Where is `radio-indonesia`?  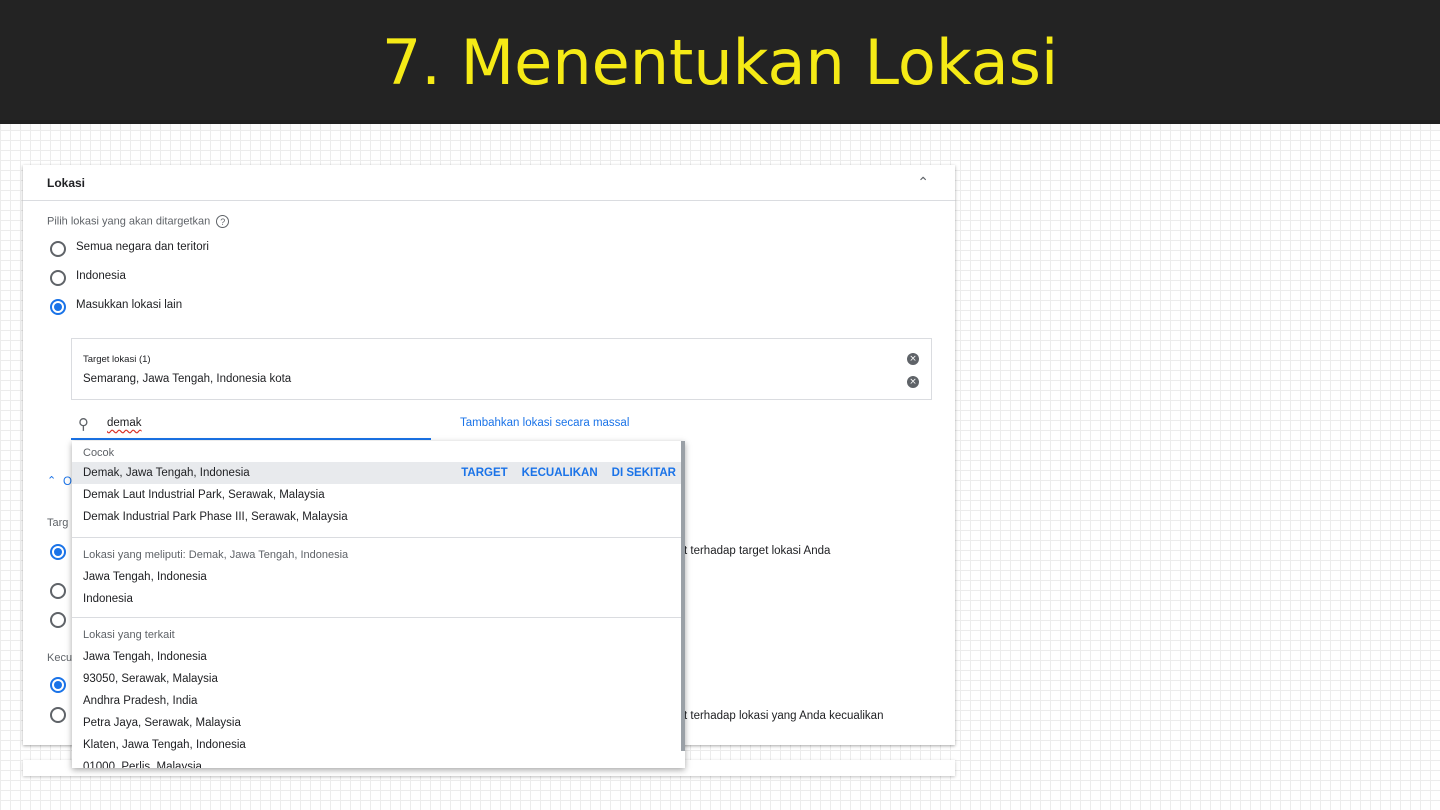 radio-indonesia is located at coordinates (58, 278).